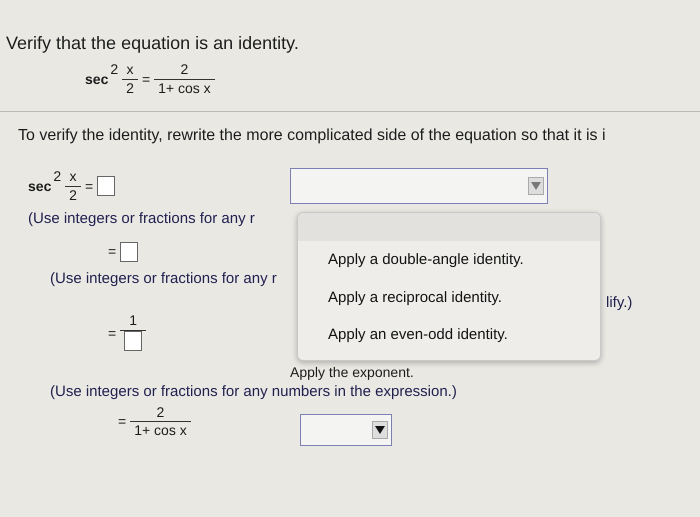  Describe the element at coordinates (133, 321) in the screenshot. I see `numerator: 1` at that location.